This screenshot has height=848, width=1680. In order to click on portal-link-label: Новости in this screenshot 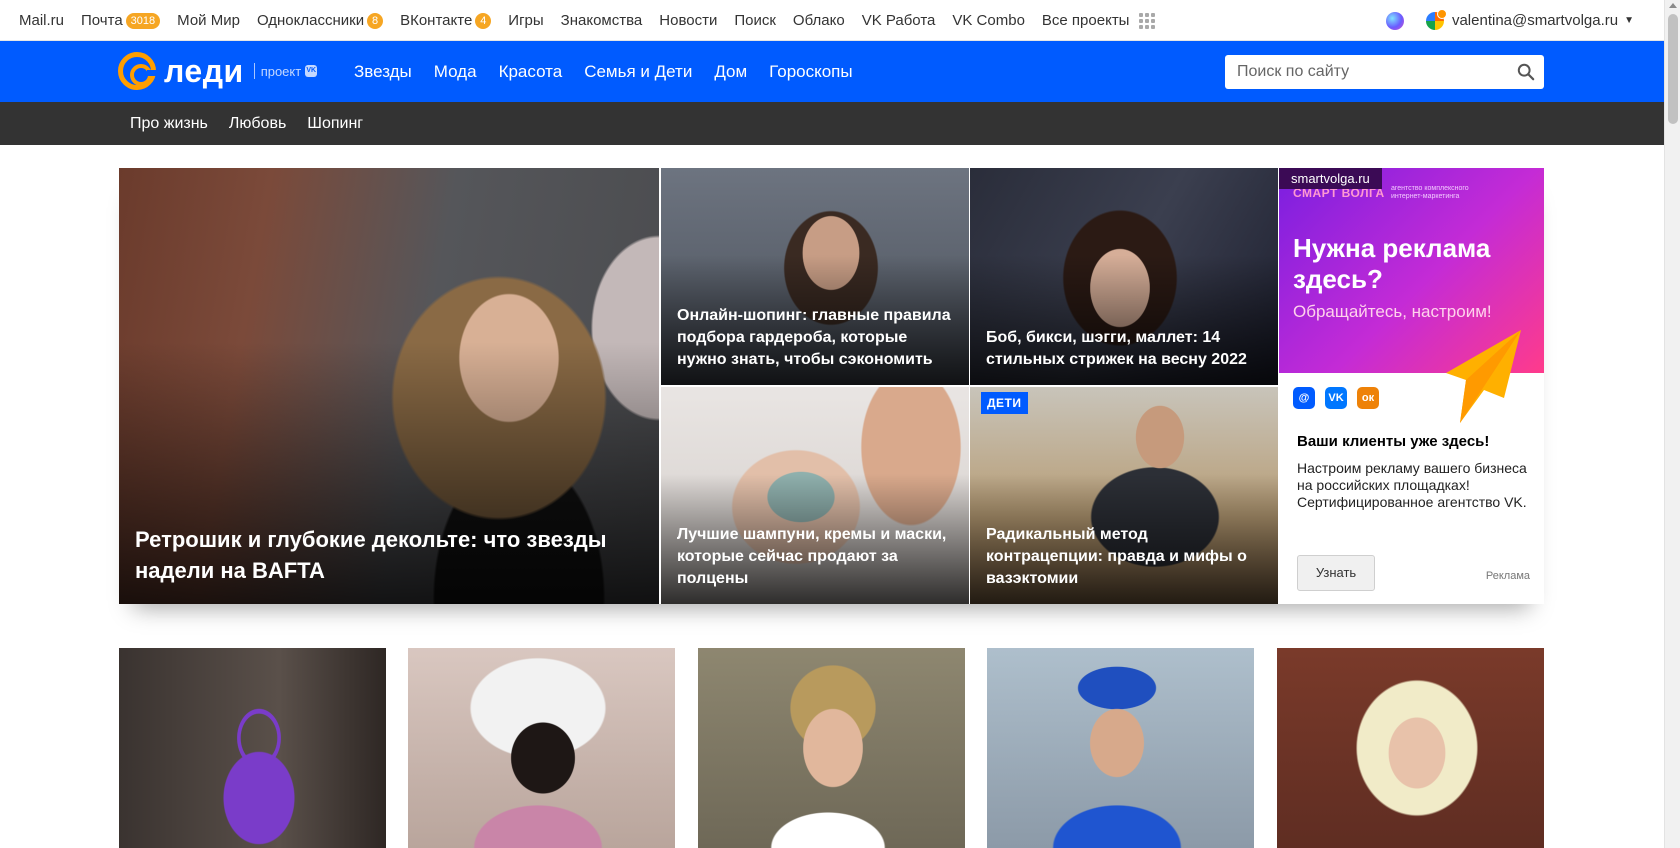, I will do `click(688, 20)`.